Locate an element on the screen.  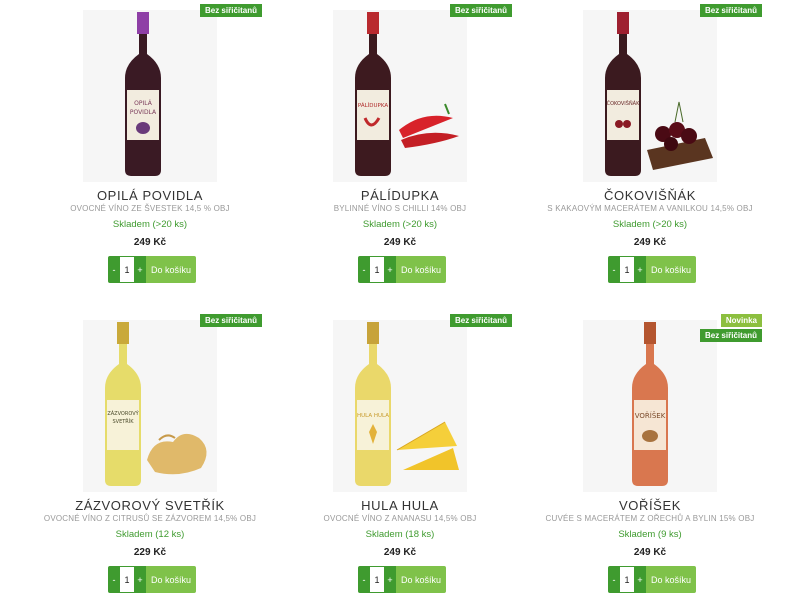
product-image: OPILÁ POVIDLA is located at coordinates (150, 96).